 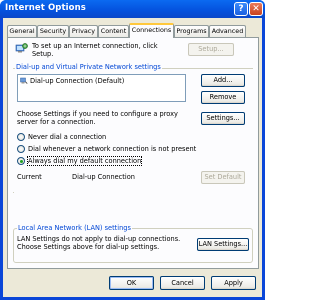 I want to click on lan-group-title: Local Area Network (LAN) settings, so click(x=74, y=228).